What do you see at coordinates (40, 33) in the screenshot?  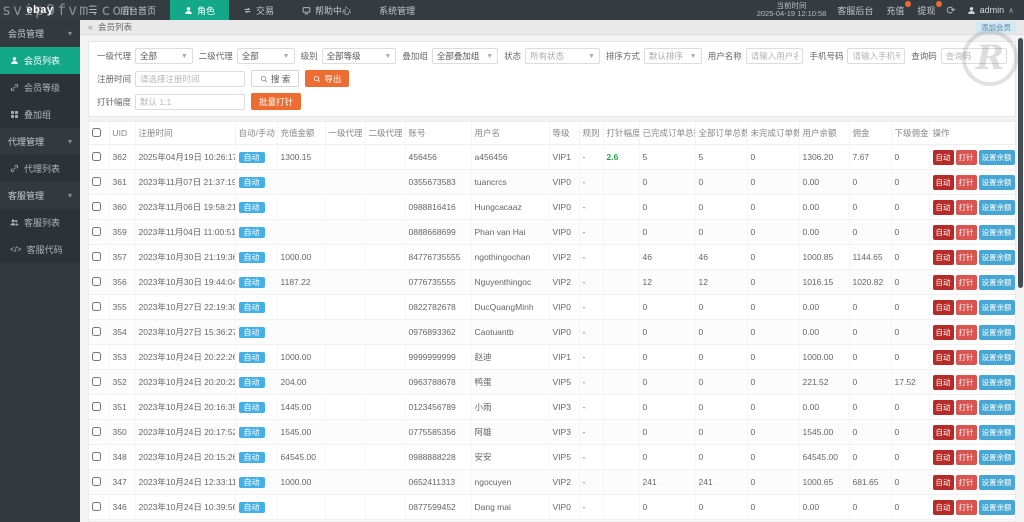 I see `sidebar-group-会员管理: 会员管理 ▾` at bounding box center [40, 33].